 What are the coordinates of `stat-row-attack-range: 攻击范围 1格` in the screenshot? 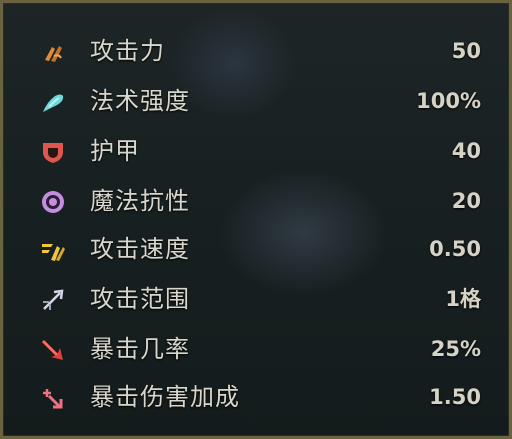 It's located at (256, 300).